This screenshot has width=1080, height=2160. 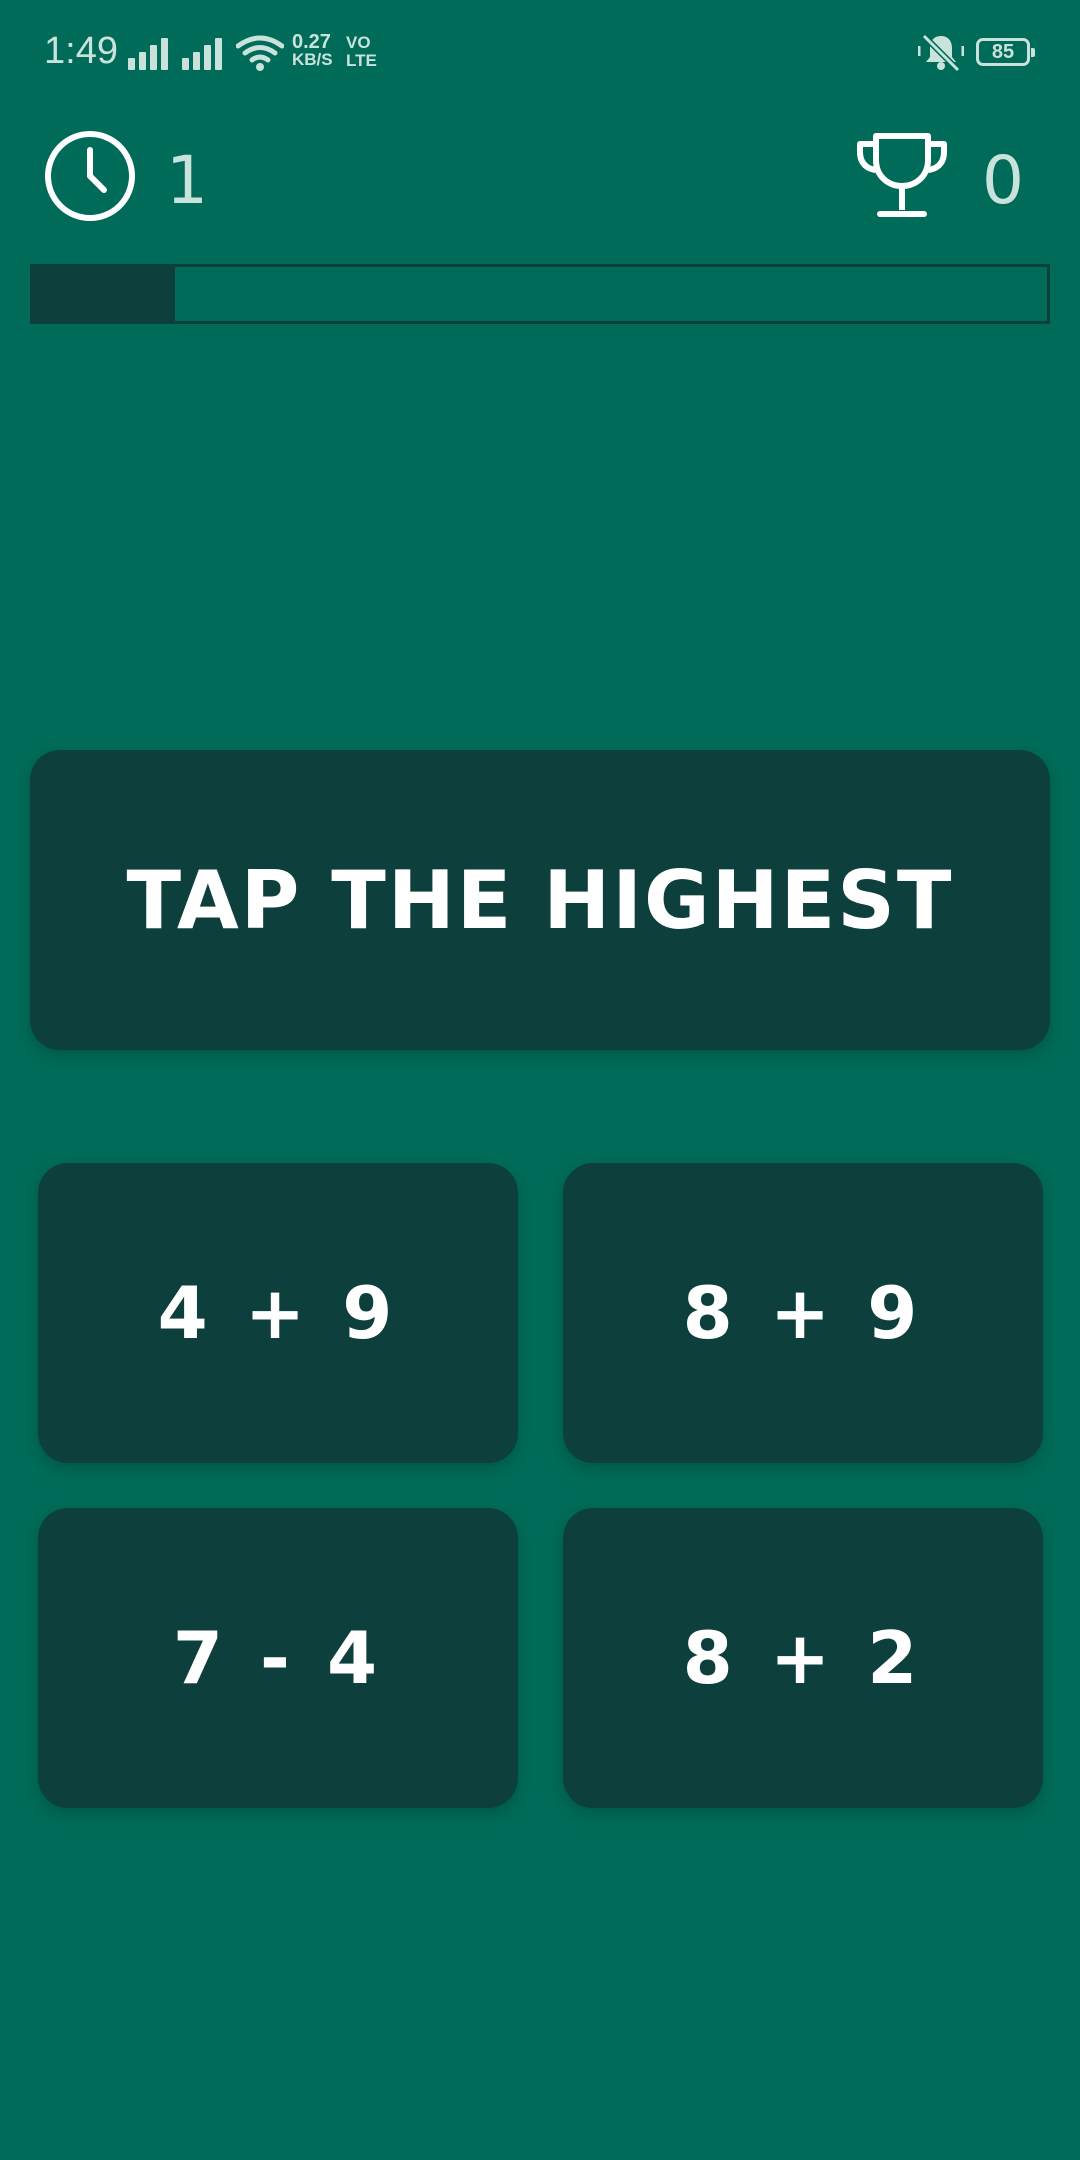 I want to click on answer-tile-3: 7 - 4, so click(x=278, y=1658).